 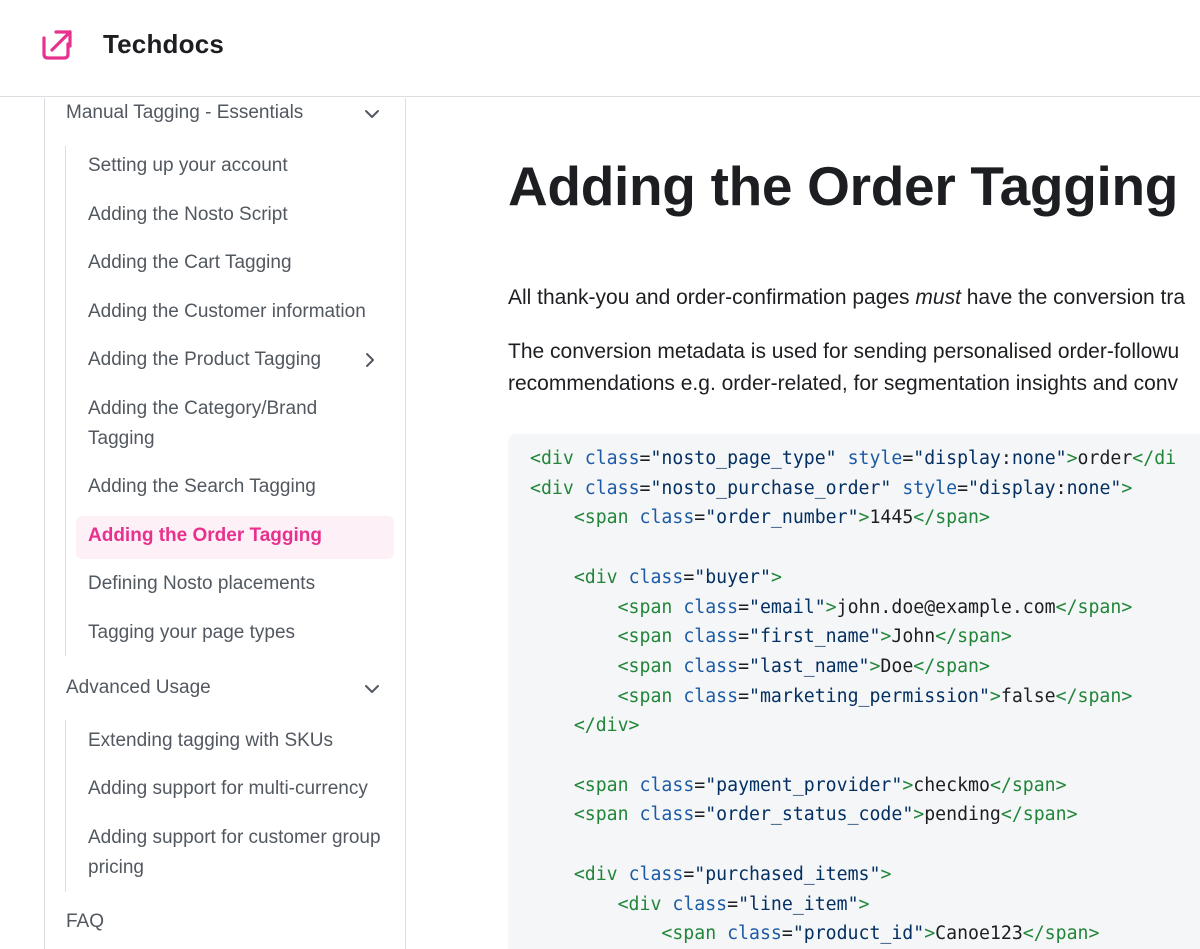 What do you see at coordinates (235, 263) in the screenshot?
I see `sidebar-item-cart-tagging: Adding the Cart Tagging` at bounding box center [235, 263].